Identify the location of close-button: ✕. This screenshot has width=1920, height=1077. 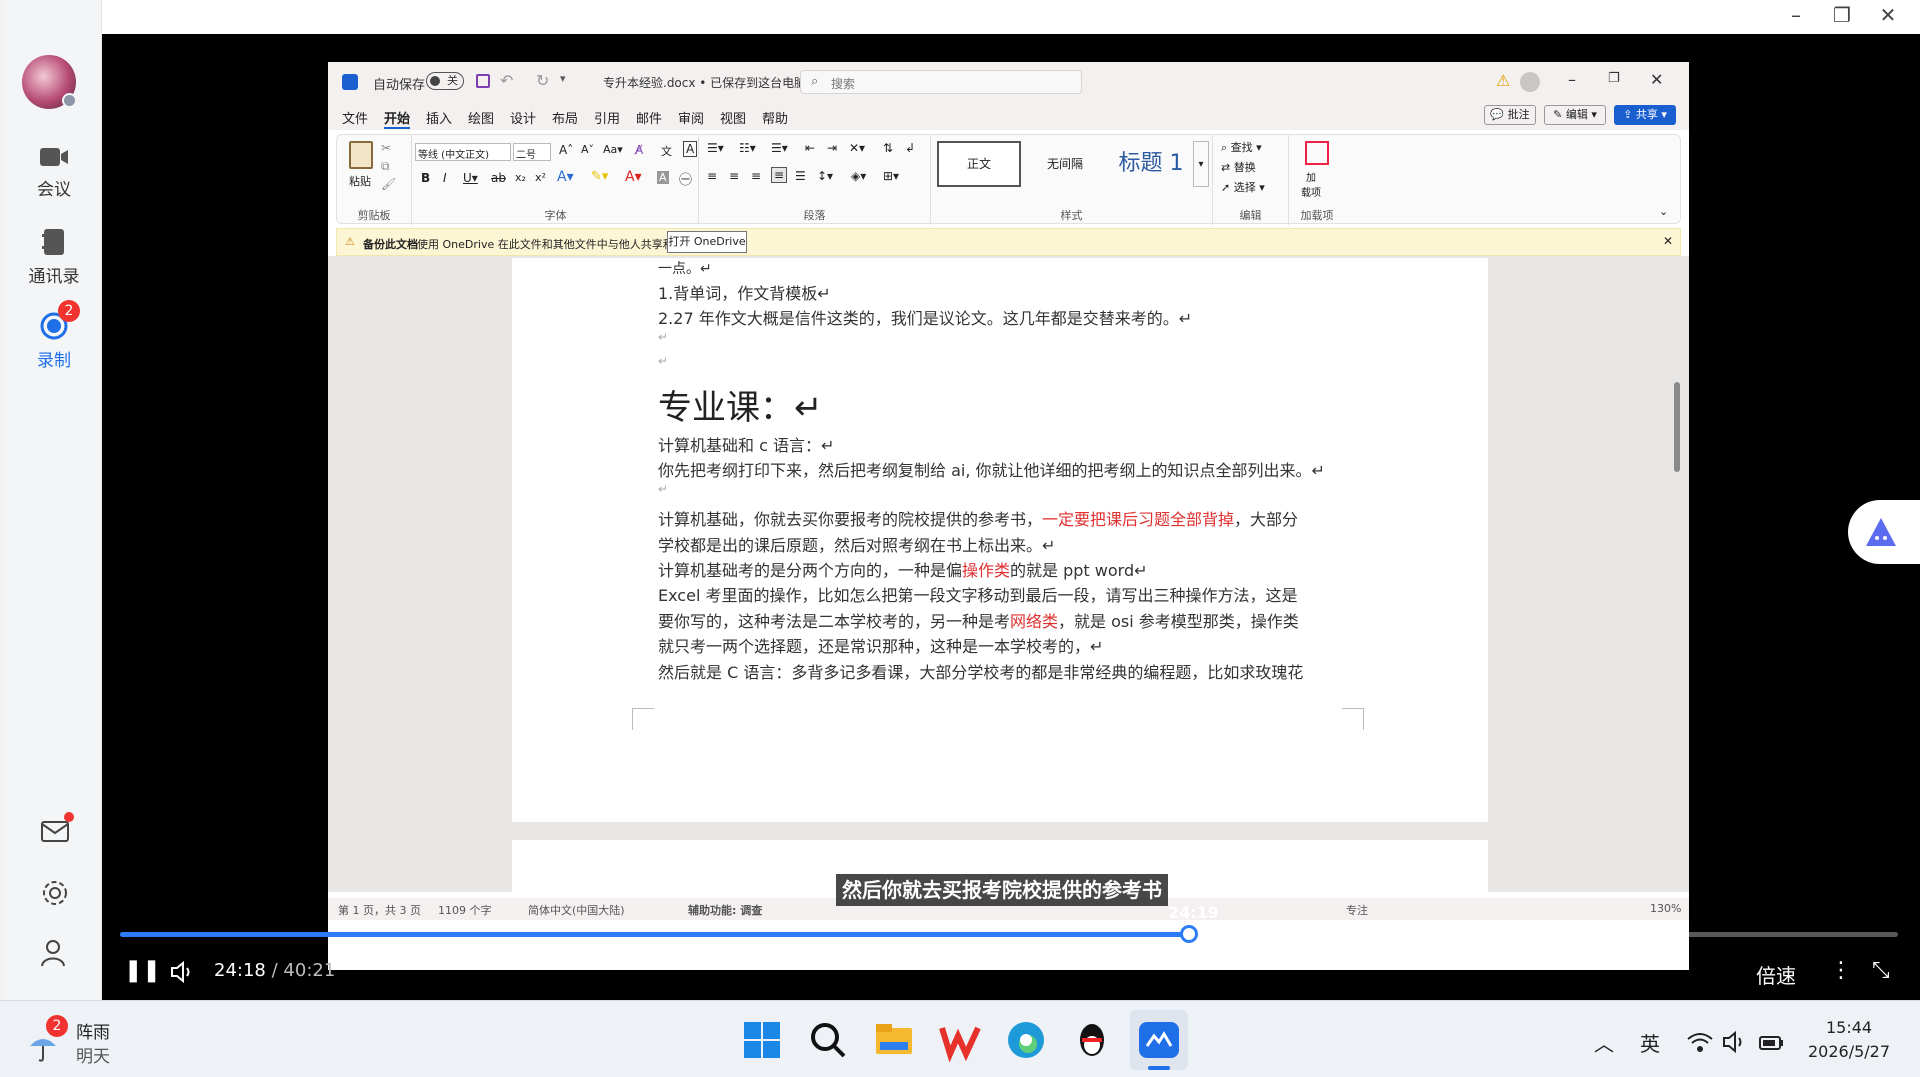
(1888, 15).